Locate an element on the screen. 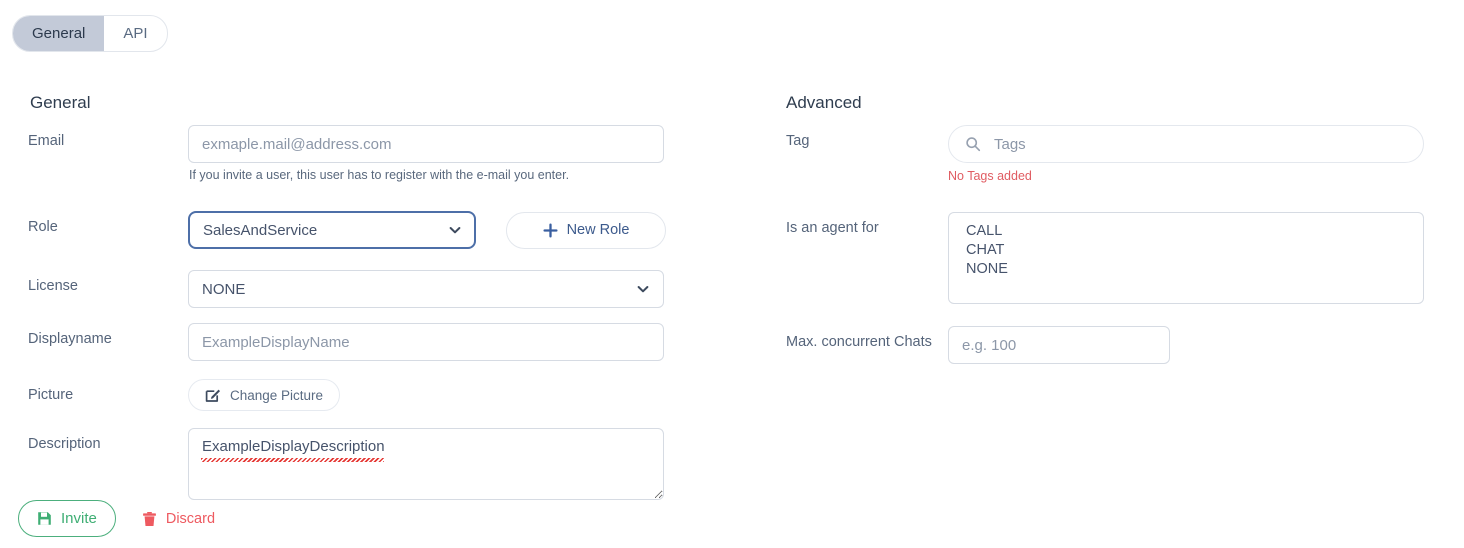  field-row-max-chats: Max. concurrent Chats is located at coordinates (1111, 345).